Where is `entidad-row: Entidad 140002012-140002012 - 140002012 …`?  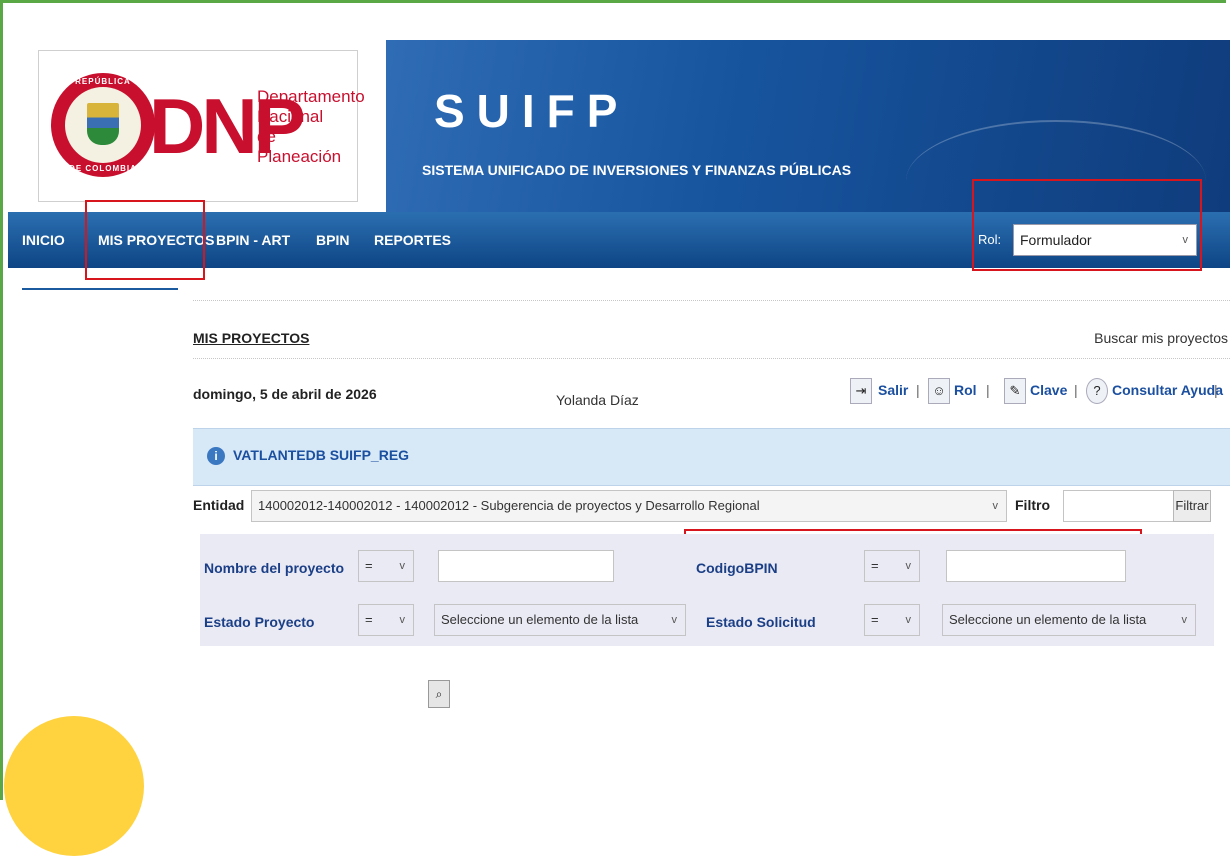
entidad-row: Entidad 140002012-140002012 - 140002012 … is located at coordinates (711, 506).